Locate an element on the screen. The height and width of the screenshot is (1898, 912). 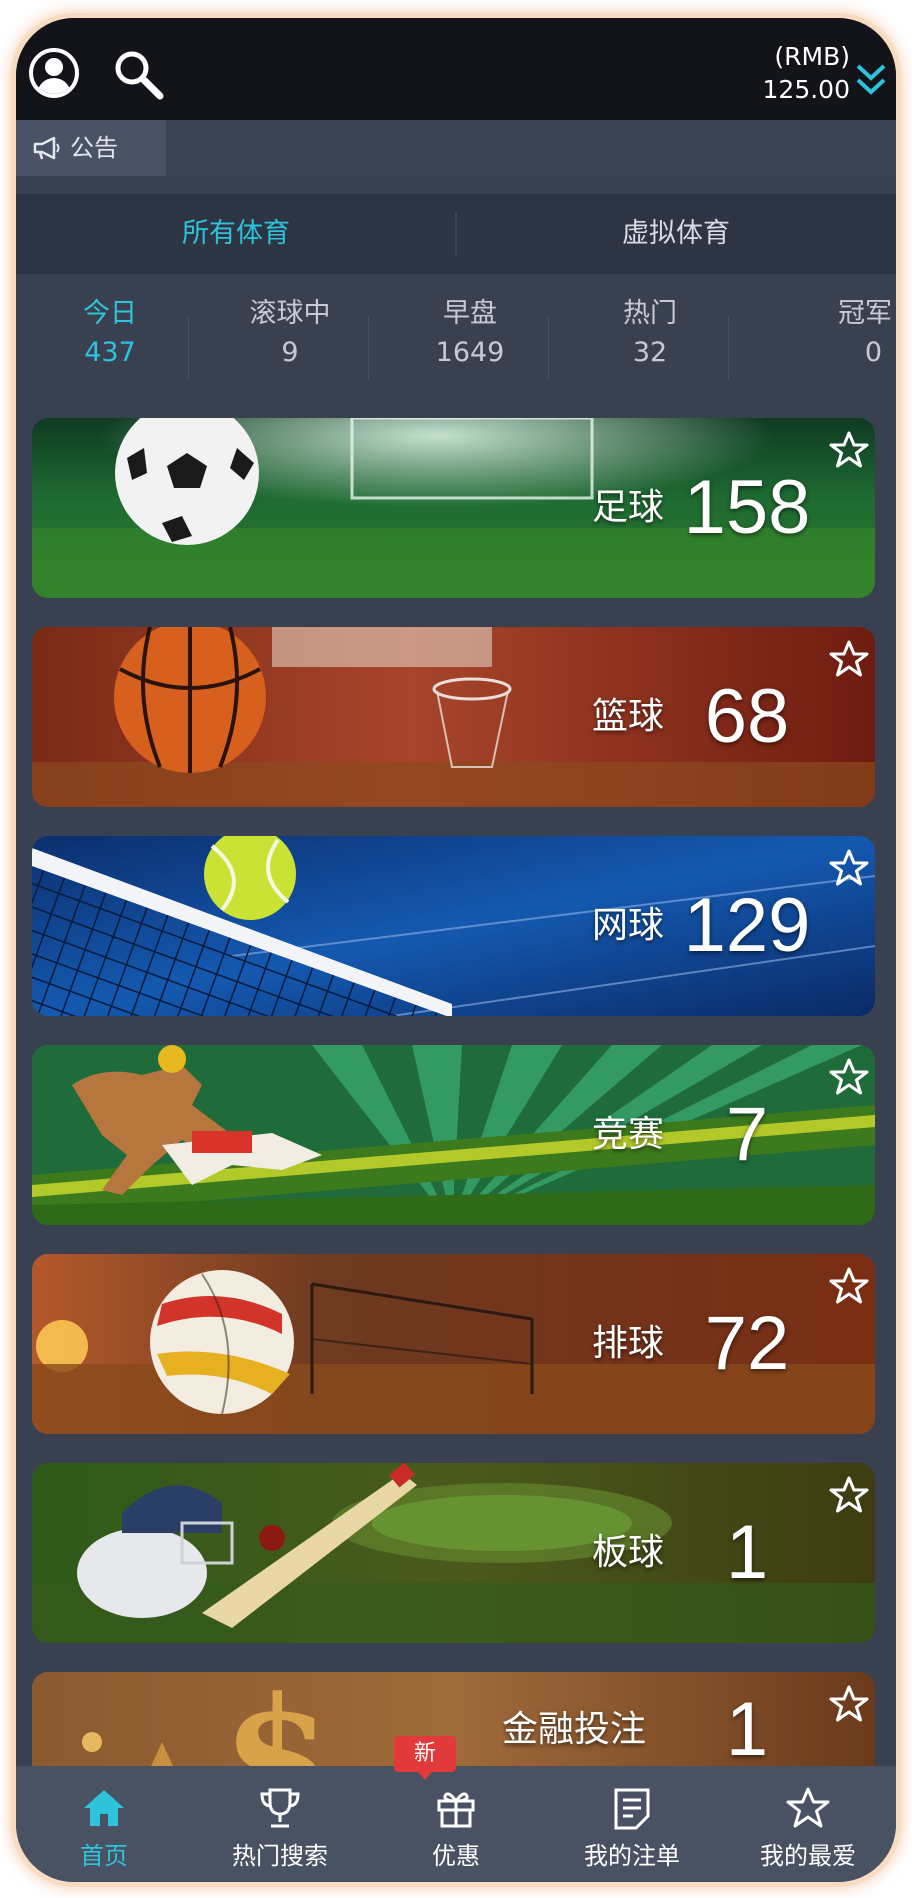
market-tab-label: 今日 is located at coordinates (110, 313).